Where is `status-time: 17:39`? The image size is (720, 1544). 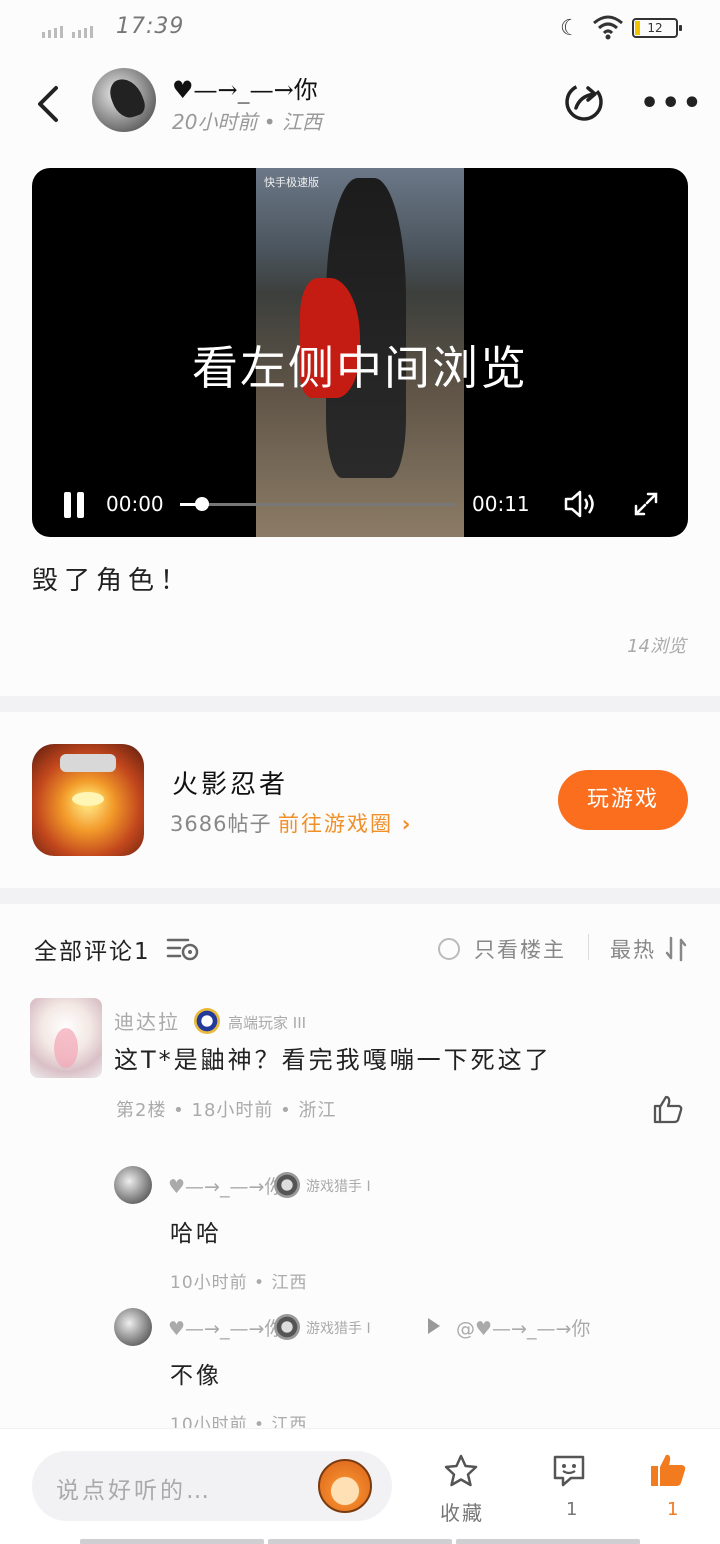
status-time: 17:39 is located at coordinates (150, 26).